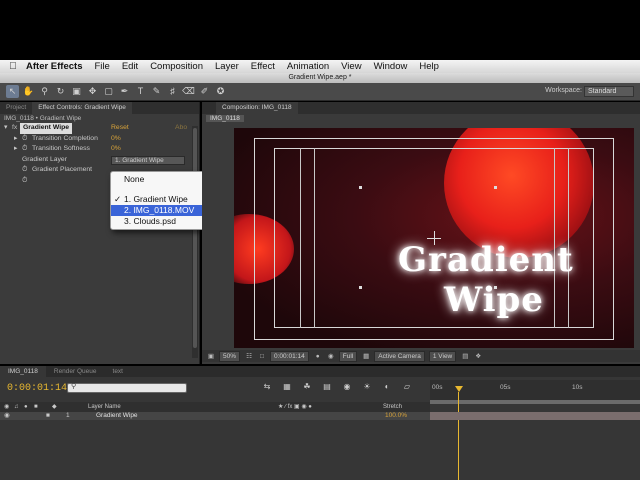  What do you see at coordinates (120, 128) in the screenshot?
I see `reset-link: Reset` at bounding box center [120, 128].